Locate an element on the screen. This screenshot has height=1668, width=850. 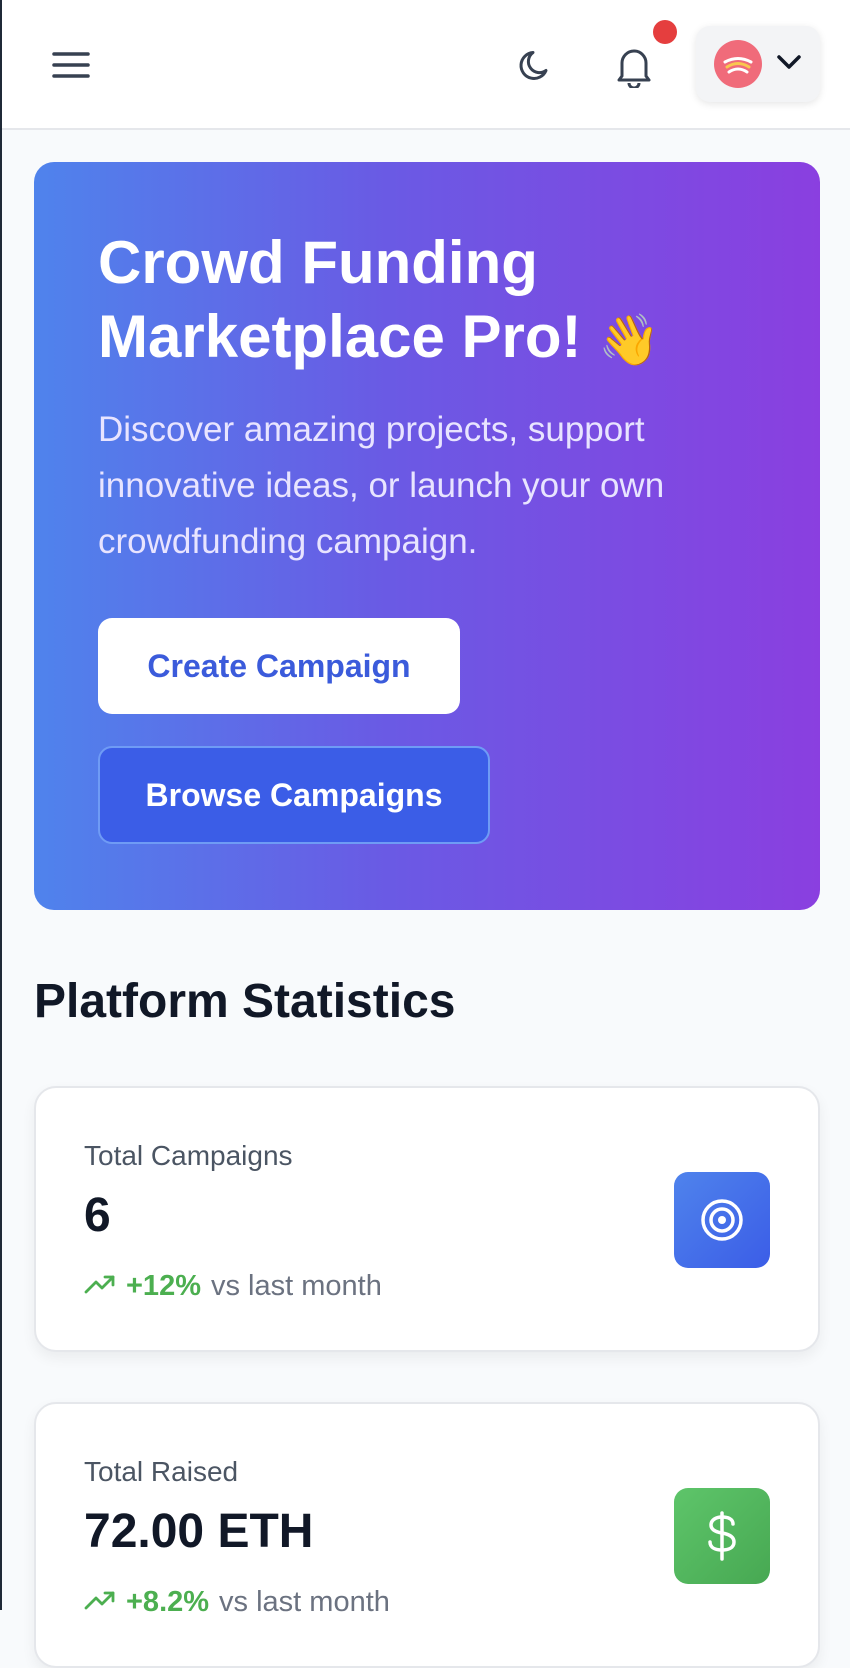
browse-campaigns-button: Browse Campaigns is located at coordinates (294, 795).